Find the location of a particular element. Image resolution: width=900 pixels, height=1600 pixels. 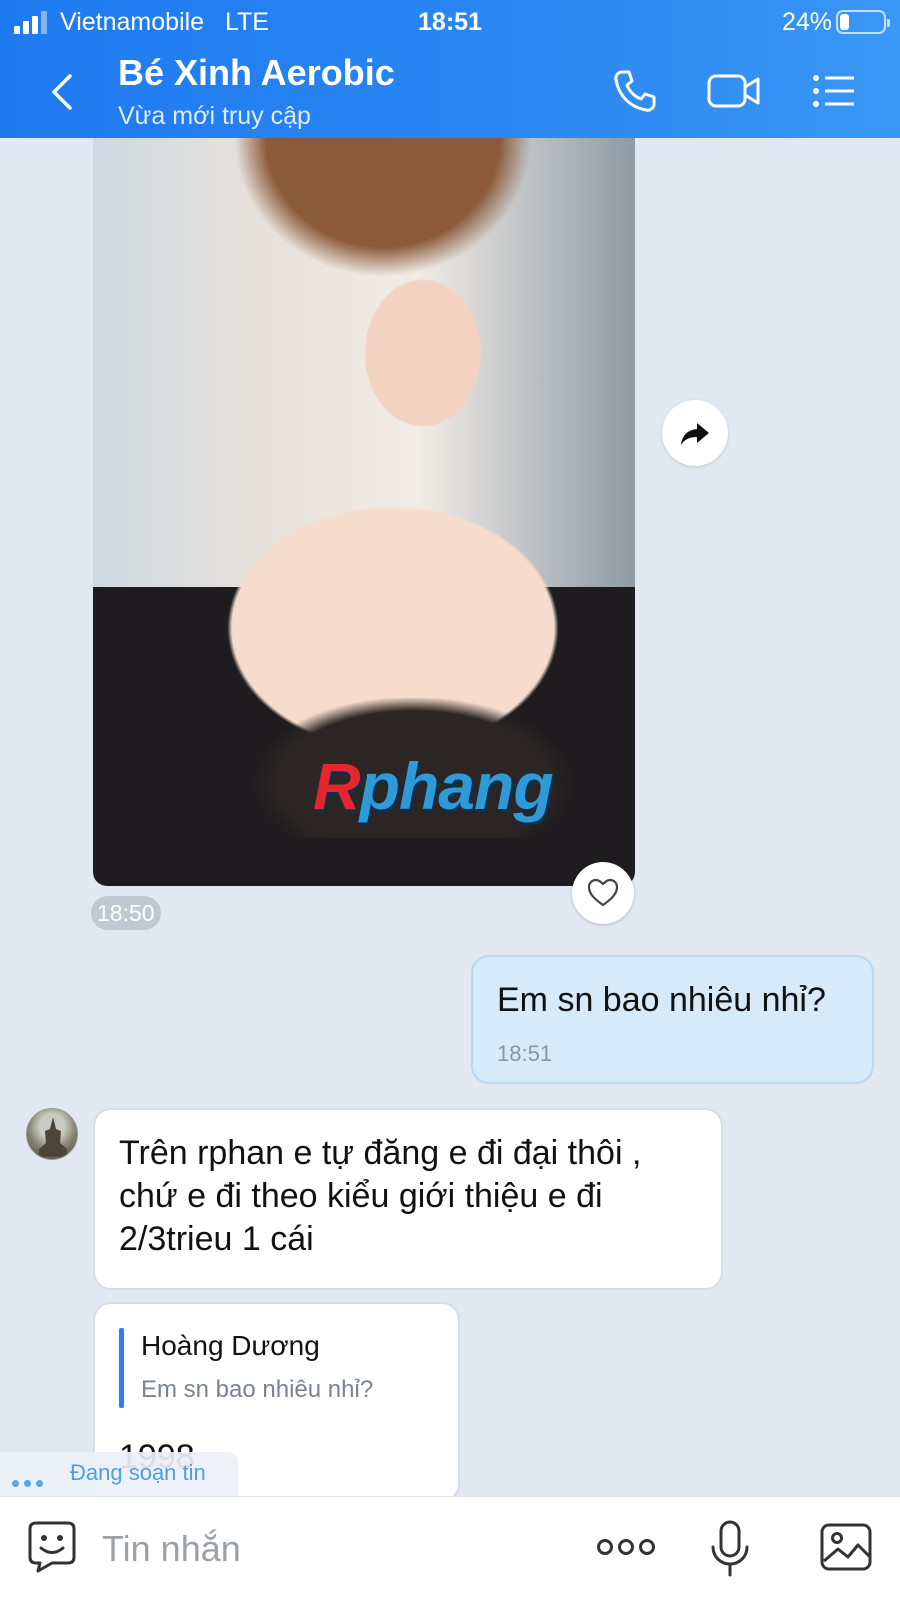

typing-dots-icon is located at coordinates (30, 1483).